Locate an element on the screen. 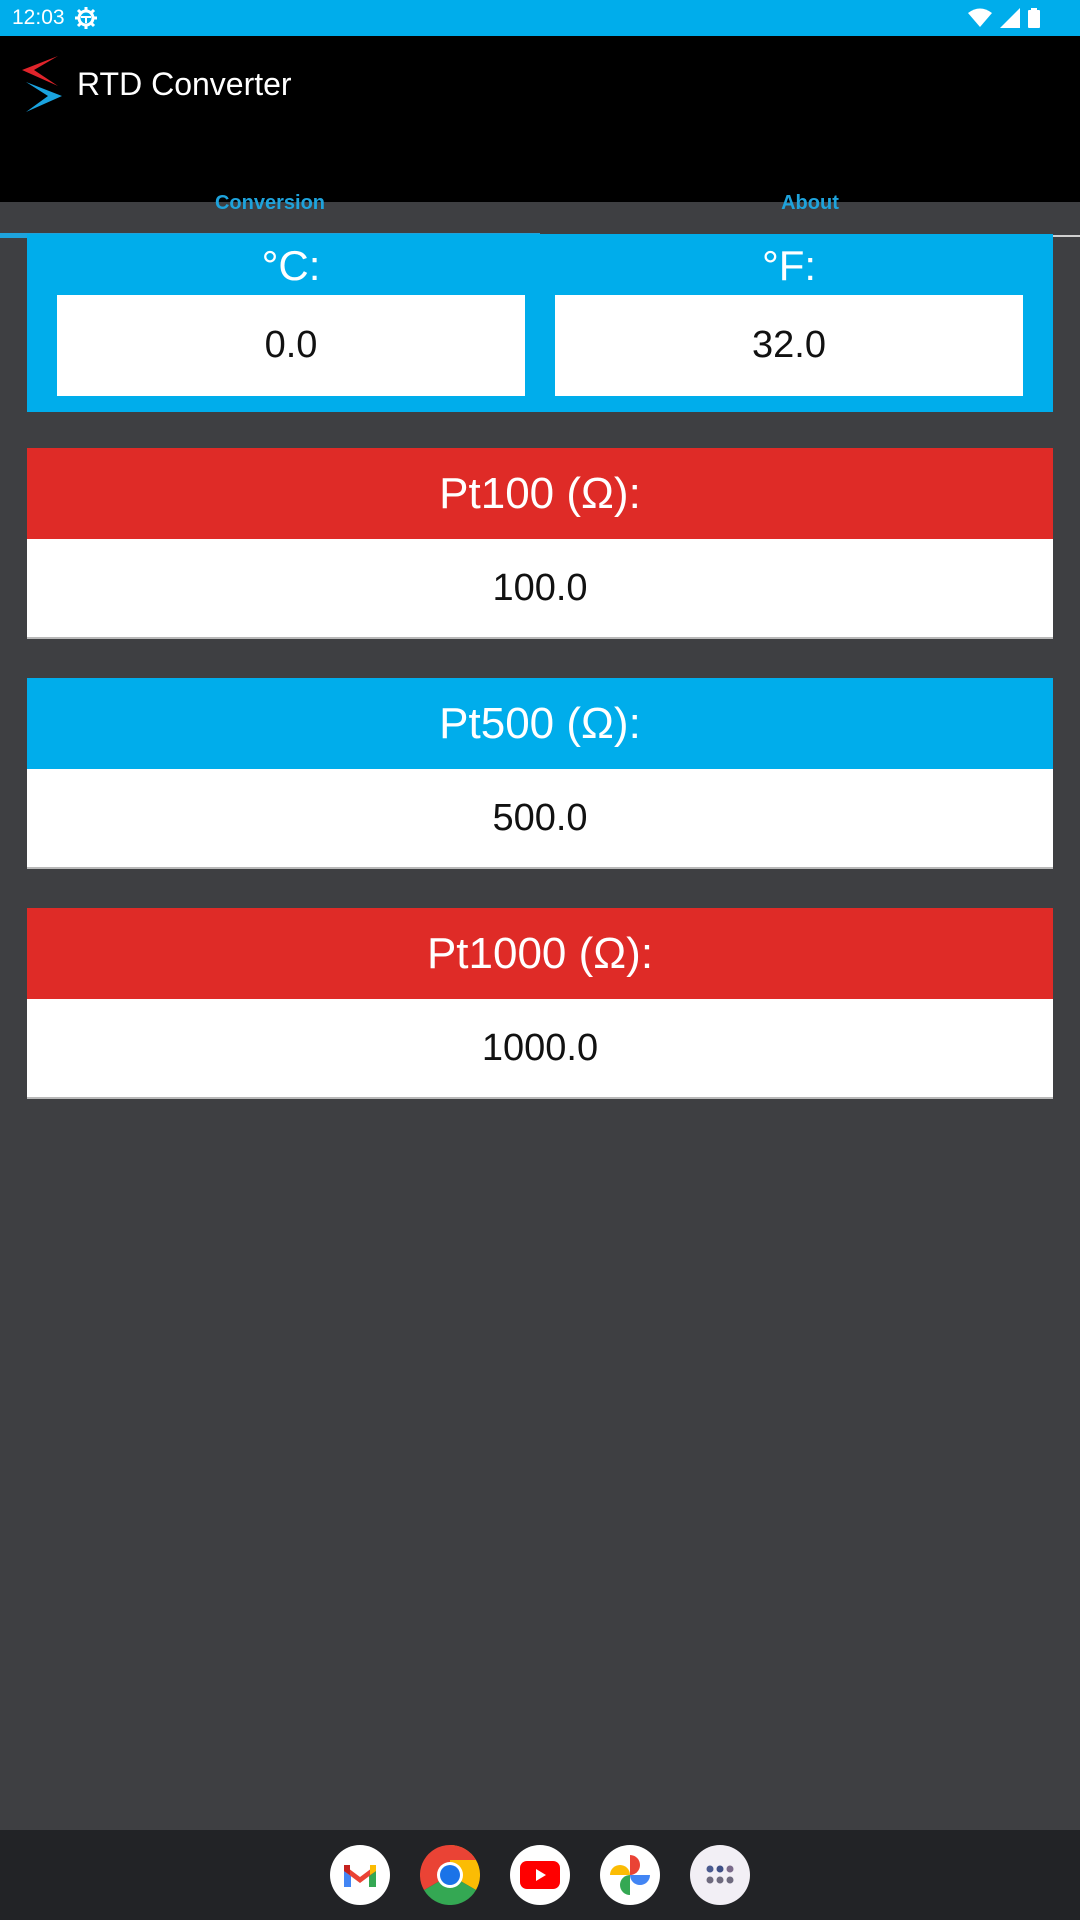 This screenshot has width=1080, height=1920. pt100-input is located at coordinates (540, 589).